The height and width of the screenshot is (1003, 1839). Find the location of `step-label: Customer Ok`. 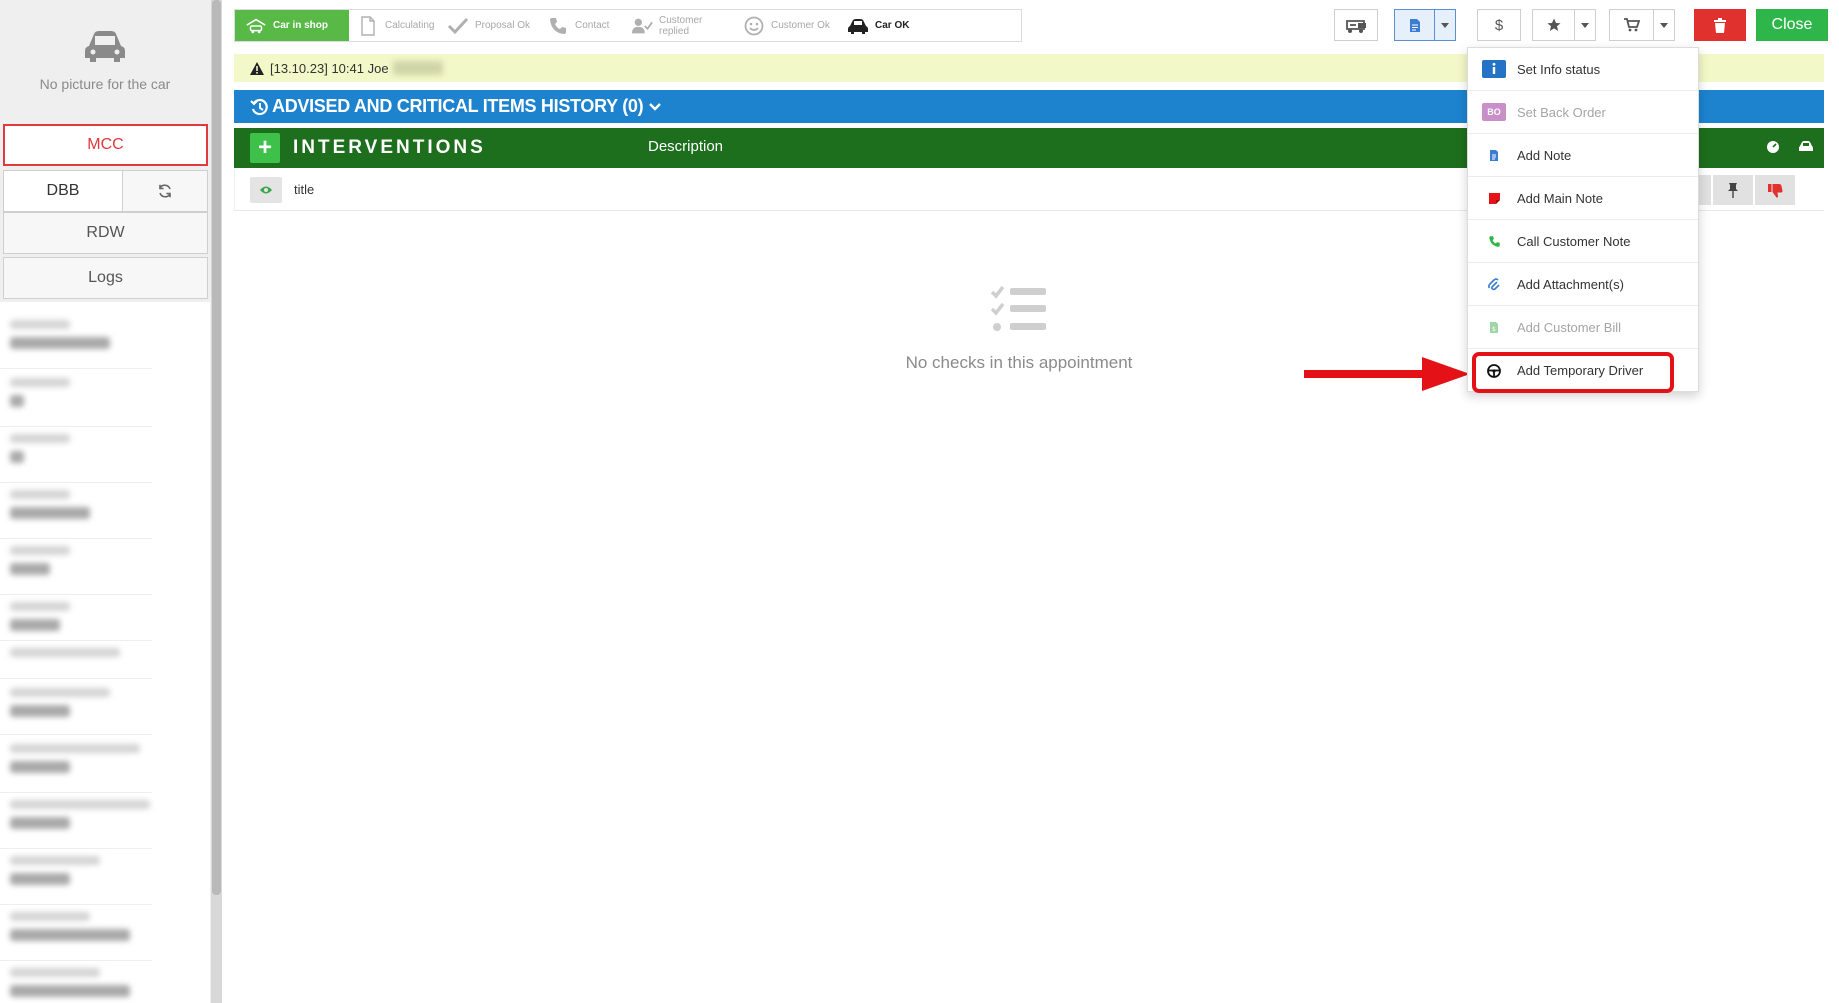

step-label: Customer Ok is located at coordinates (800, 25).